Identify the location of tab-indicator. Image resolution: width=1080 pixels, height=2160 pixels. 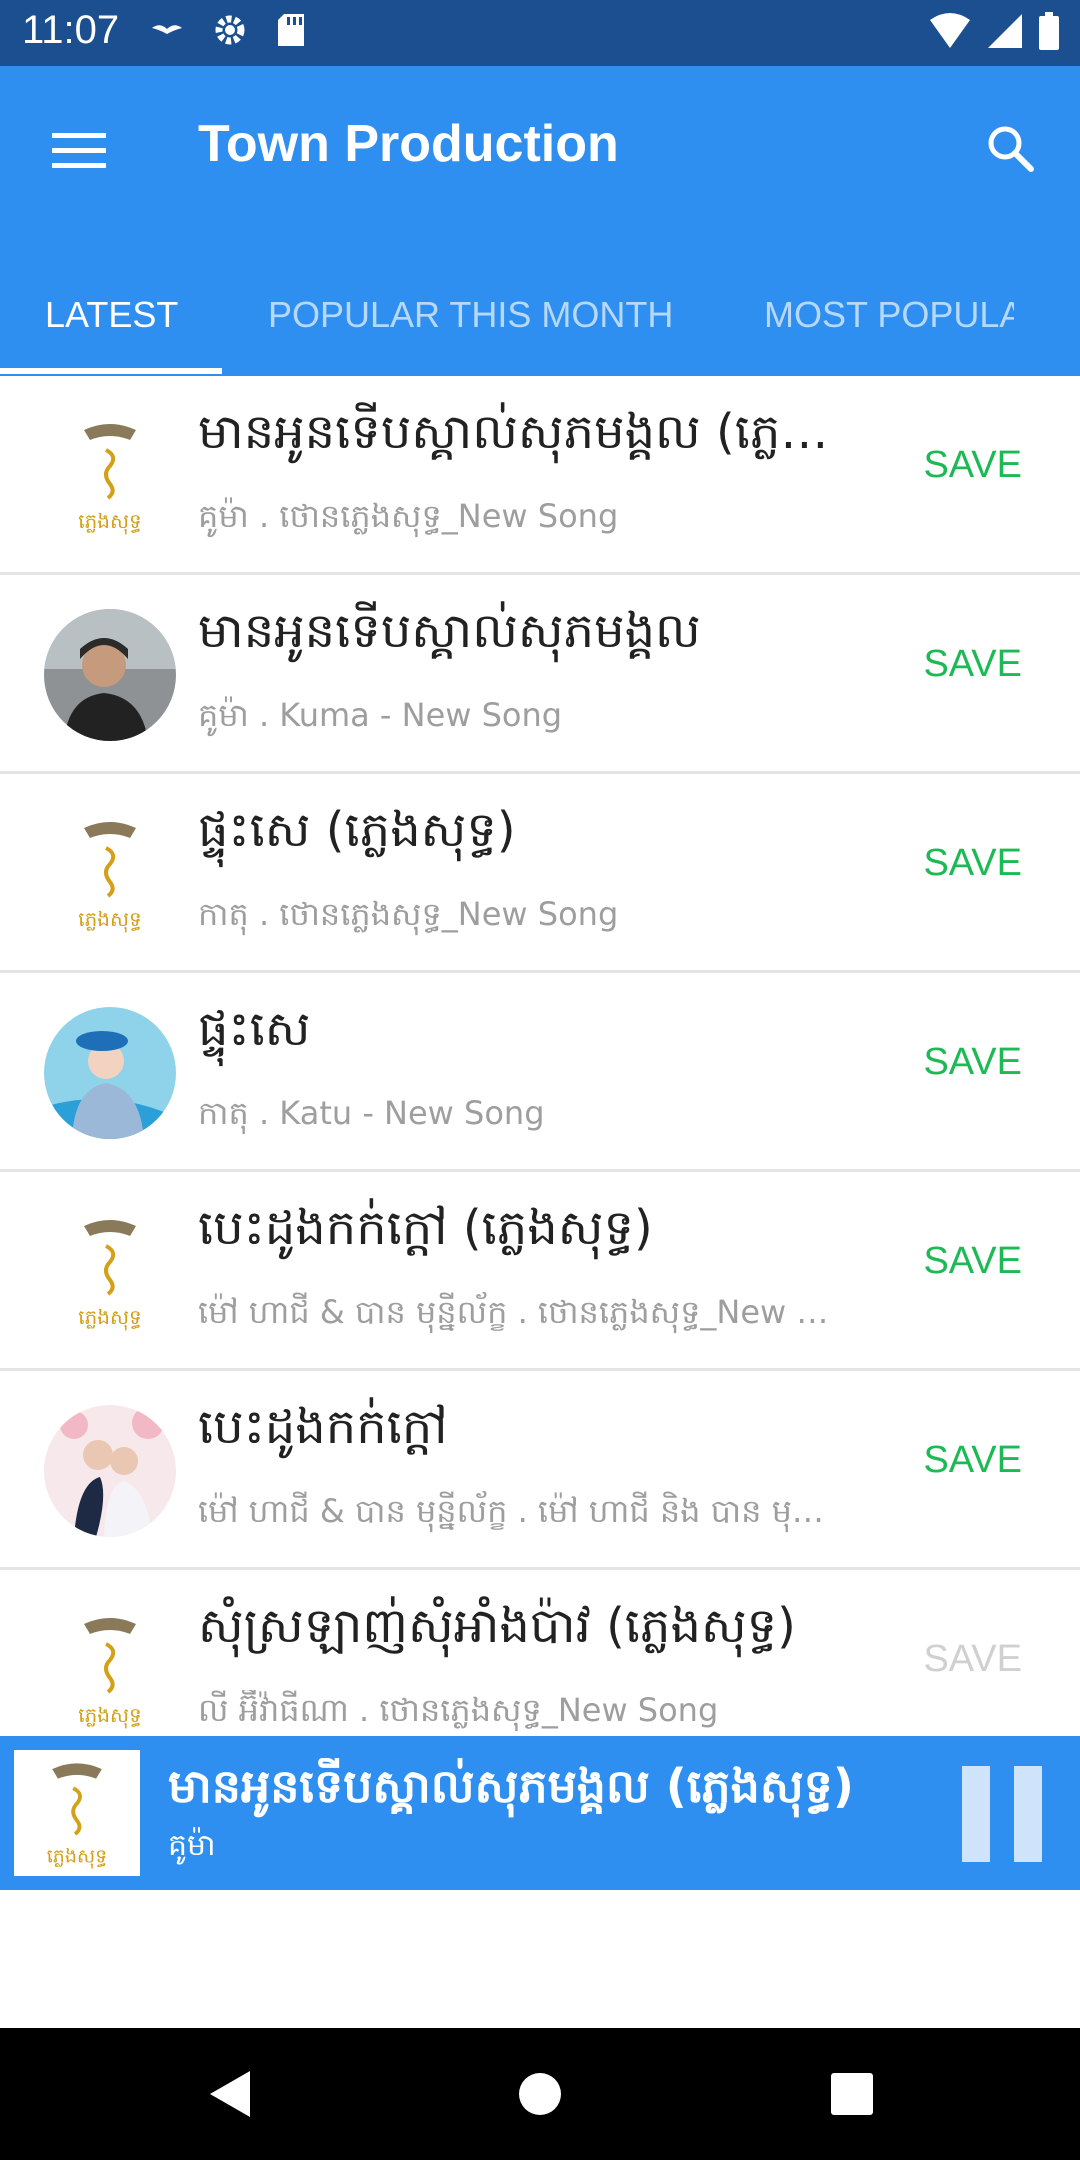
(111, 371).